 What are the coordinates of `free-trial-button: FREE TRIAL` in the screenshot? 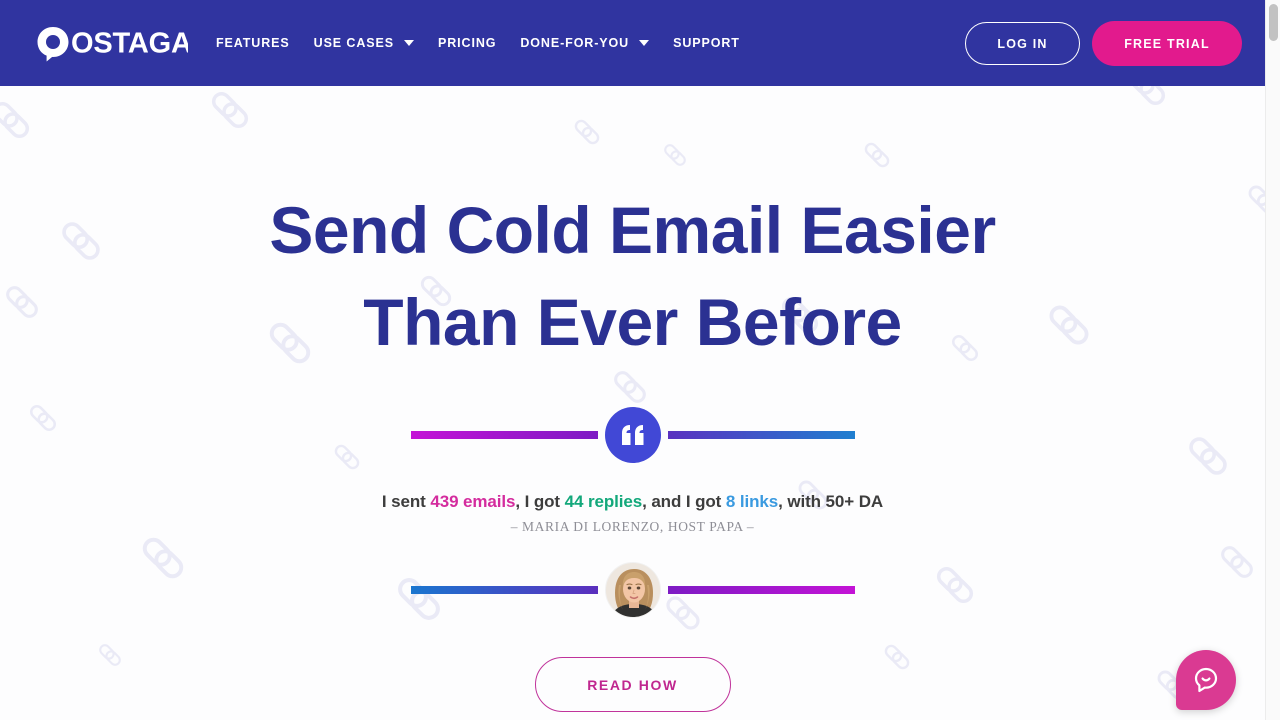 It's located at (1167, 43).